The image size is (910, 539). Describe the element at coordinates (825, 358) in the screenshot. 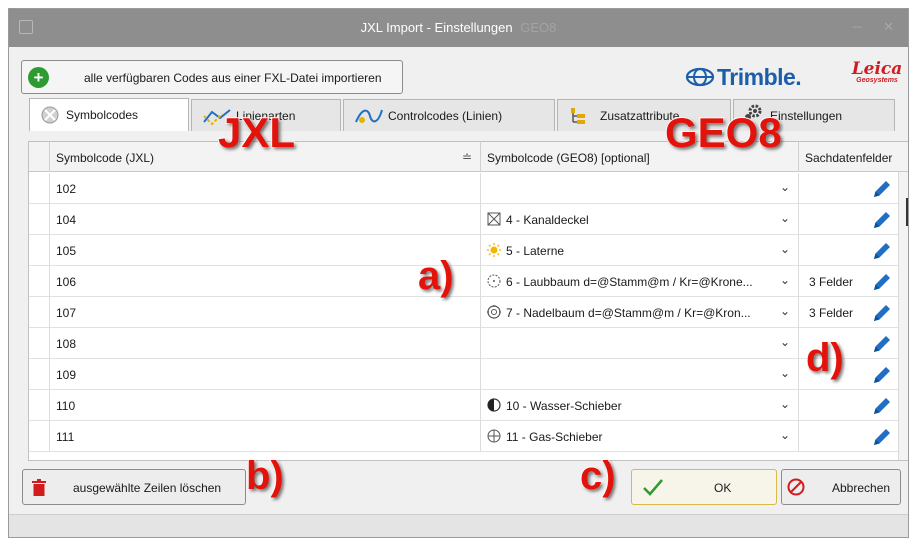

I see `annotation-d: d)` at that location.